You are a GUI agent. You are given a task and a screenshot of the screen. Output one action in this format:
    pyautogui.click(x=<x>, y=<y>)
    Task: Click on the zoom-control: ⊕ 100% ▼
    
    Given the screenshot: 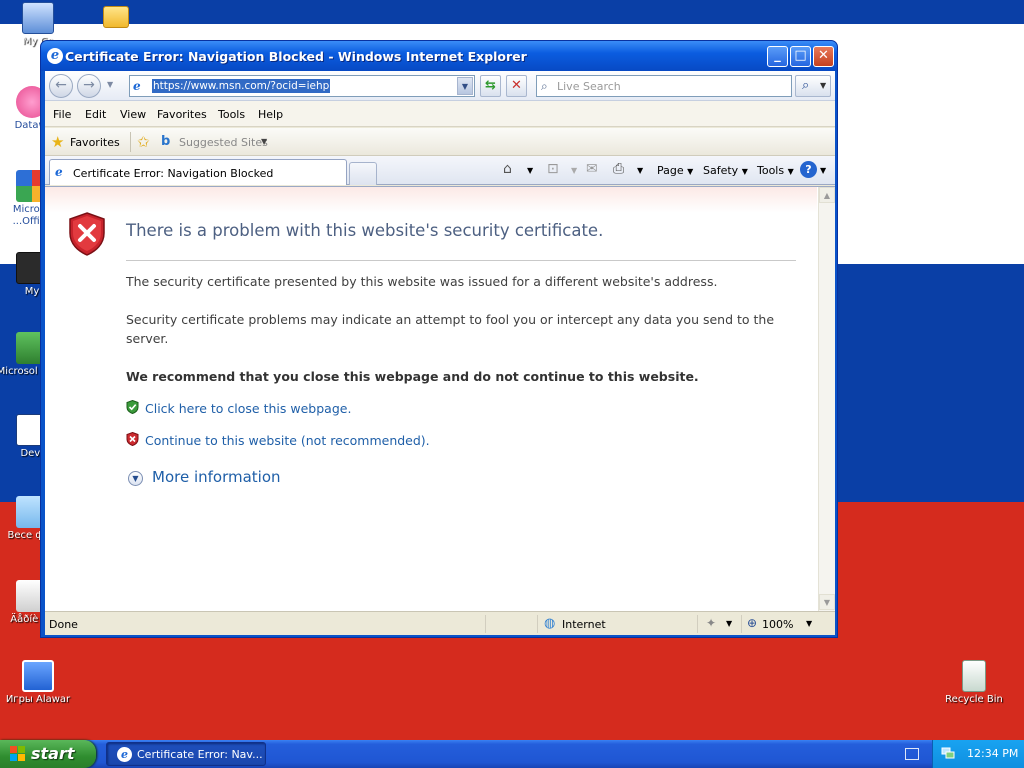 What is the action you would take?
    pyautogui.click(x=779, y=624)
    